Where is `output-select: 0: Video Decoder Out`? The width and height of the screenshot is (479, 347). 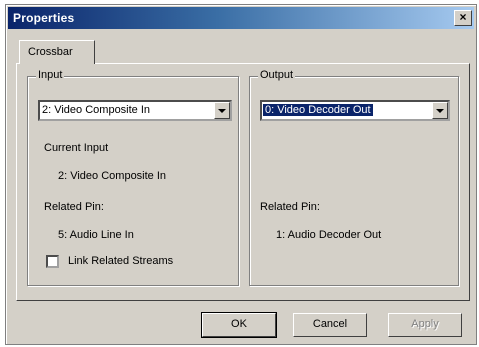 output-select: 0: Video Decoder Out is located at coordinates (355, 110).